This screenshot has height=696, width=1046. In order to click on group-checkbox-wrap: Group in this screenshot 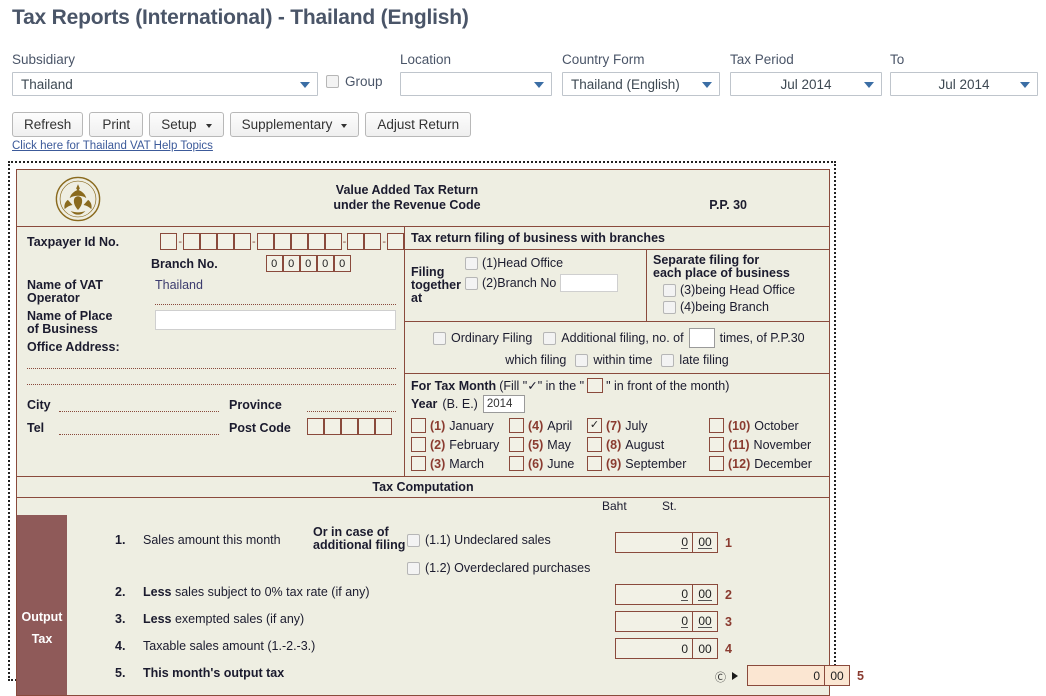, I will do `click(354, 81)`.